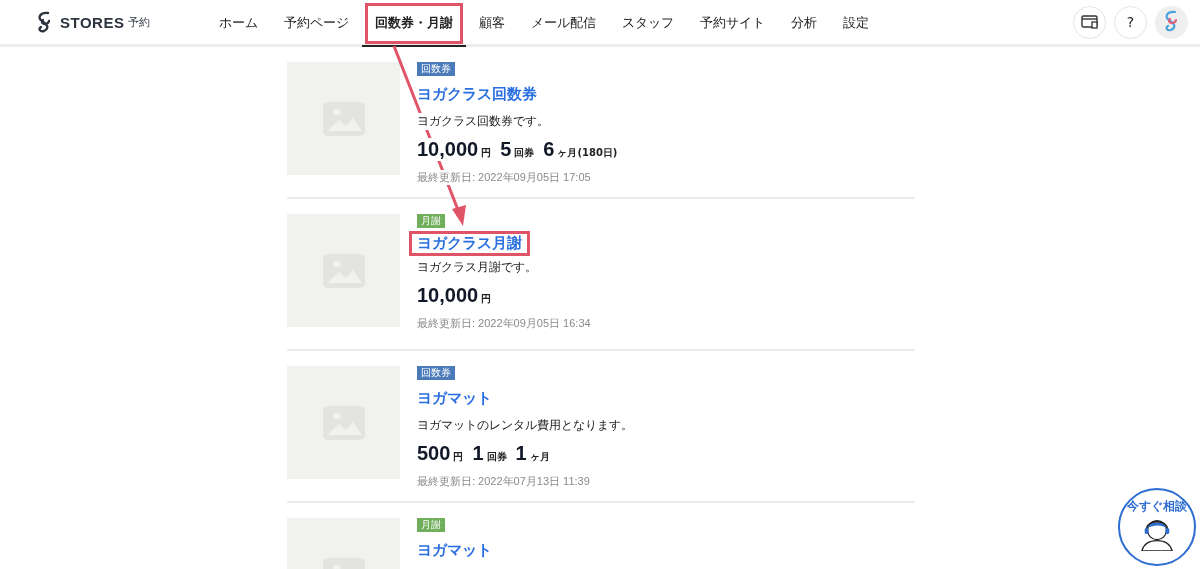  Describe the element at coordinates (434, 453) in the screenshot. I see `price-value: 500` at that location.